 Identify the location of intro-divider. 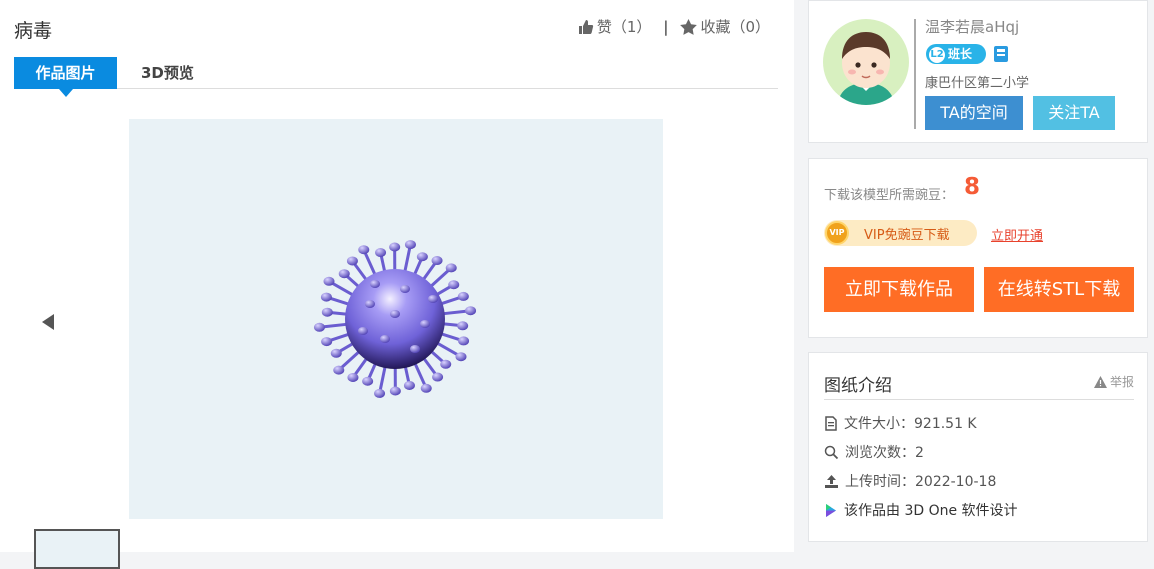
(979, 399).